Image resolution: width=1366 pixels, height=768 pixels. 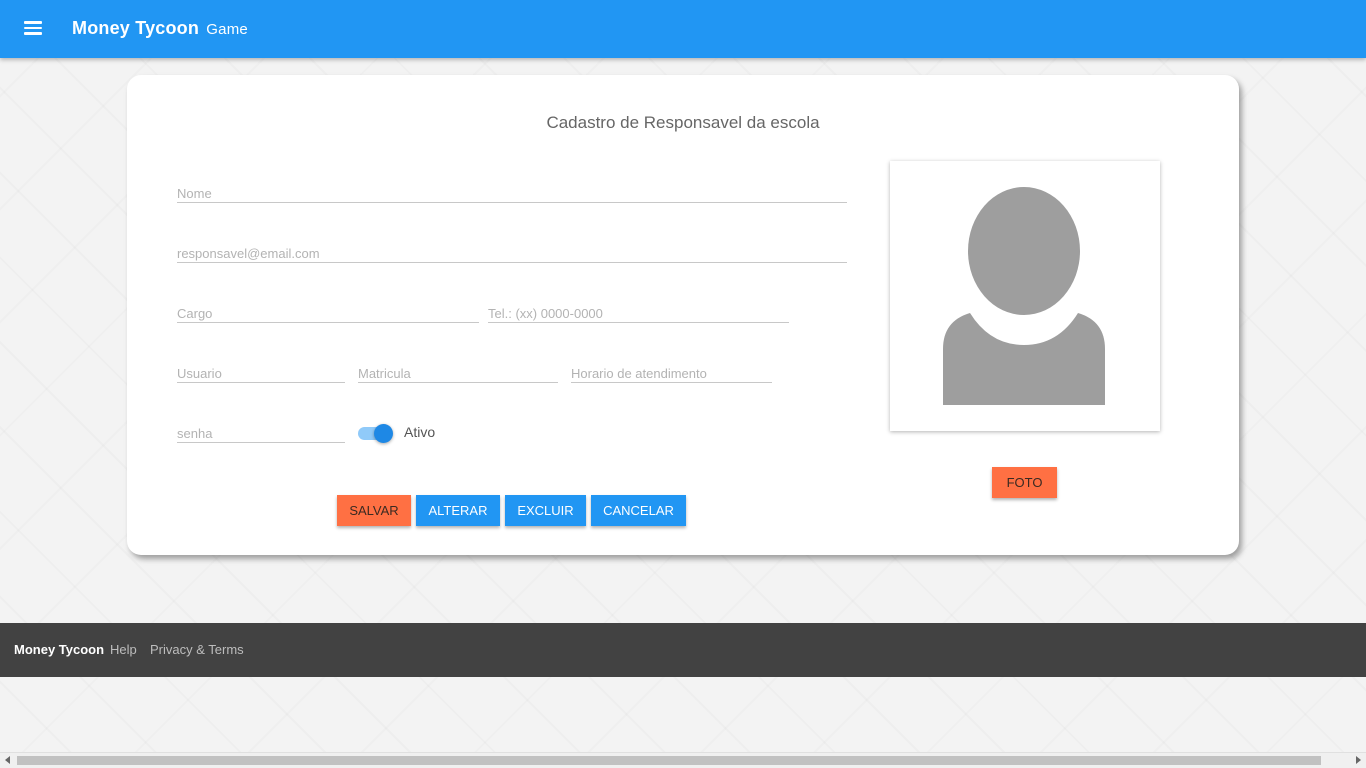 I want to click on email-field, so click(x=512, y=249).